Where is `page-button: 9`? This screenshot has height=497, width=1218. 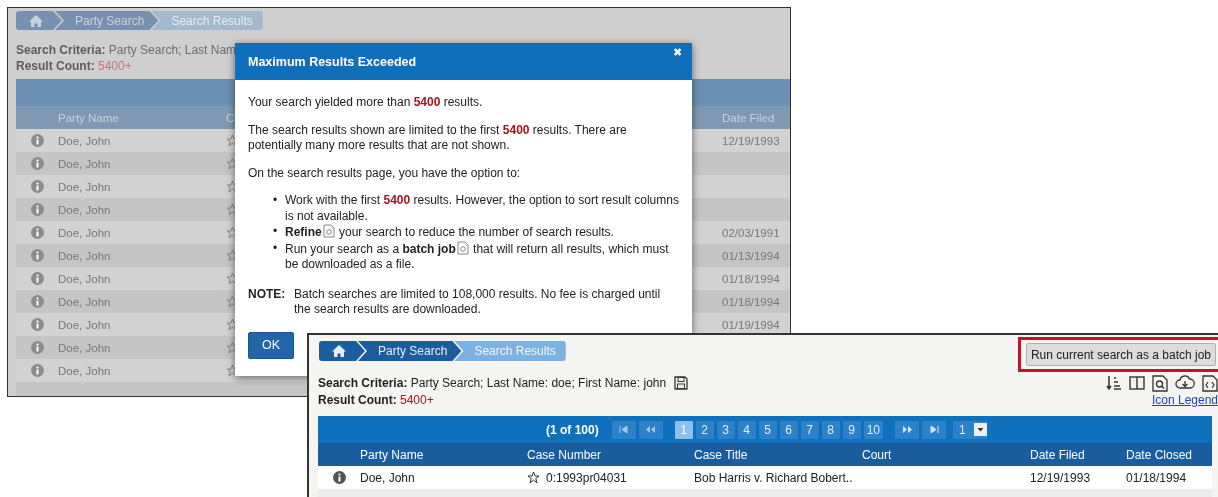
page-button: 9 is located at coordinates (851, 429).